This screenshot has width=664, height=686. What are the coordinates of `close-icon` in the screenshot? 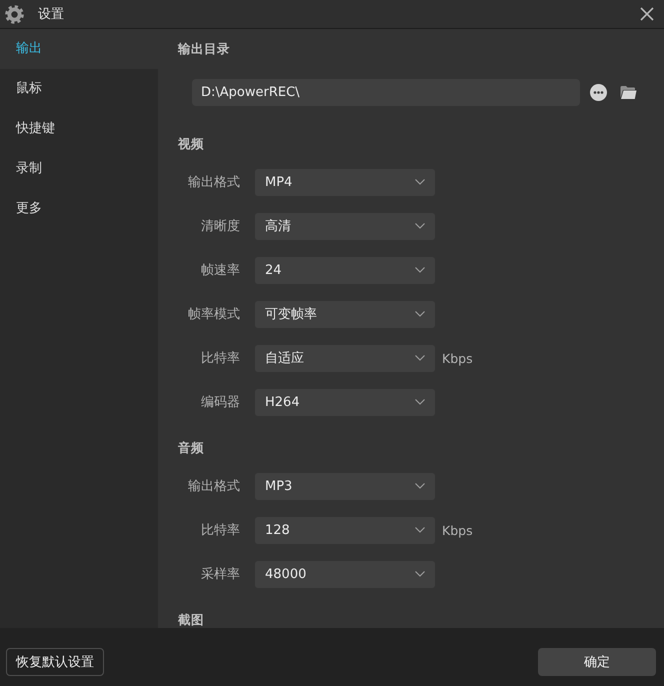 It's located at (647, 14).